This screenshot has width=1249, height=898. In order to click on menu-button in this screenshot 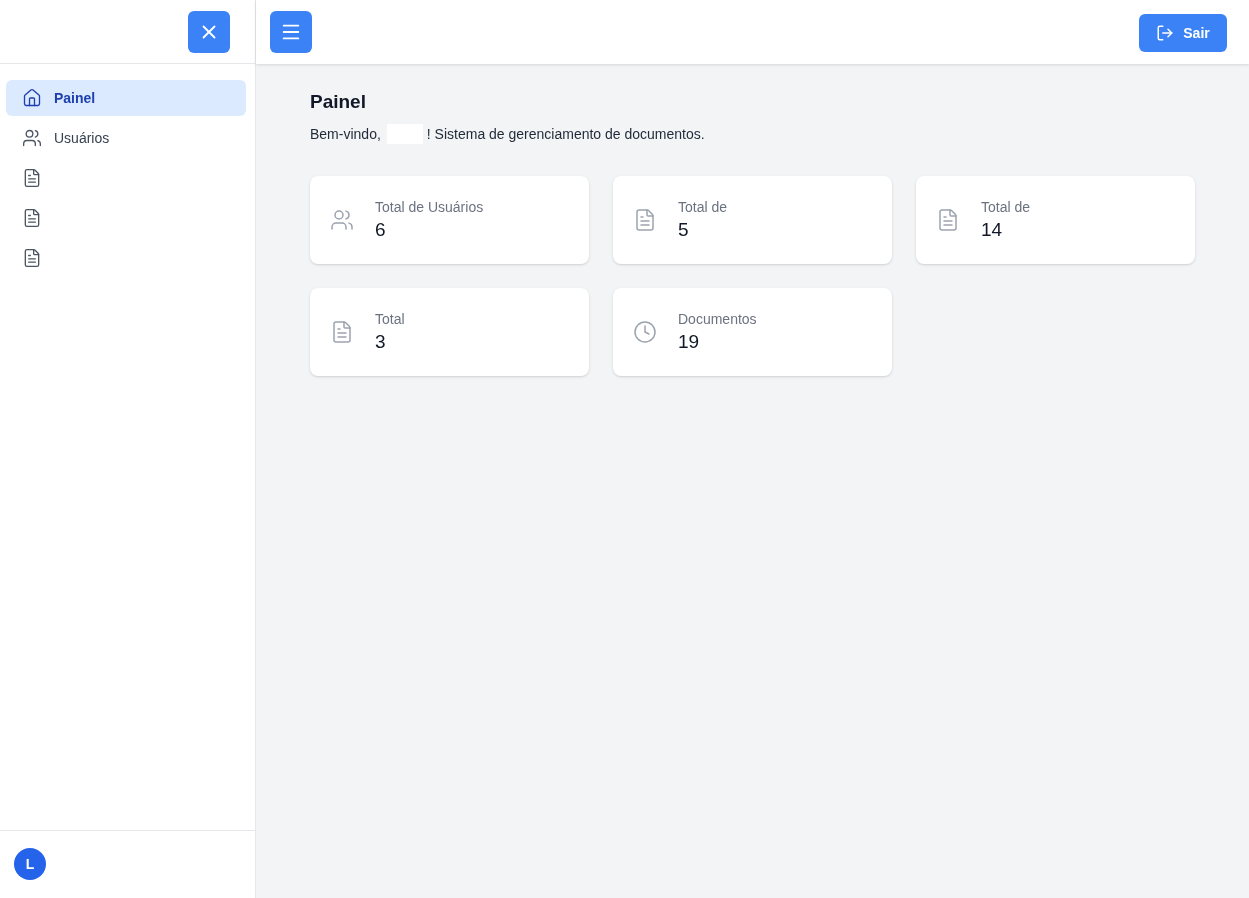, I will do `click(291, 32)`.